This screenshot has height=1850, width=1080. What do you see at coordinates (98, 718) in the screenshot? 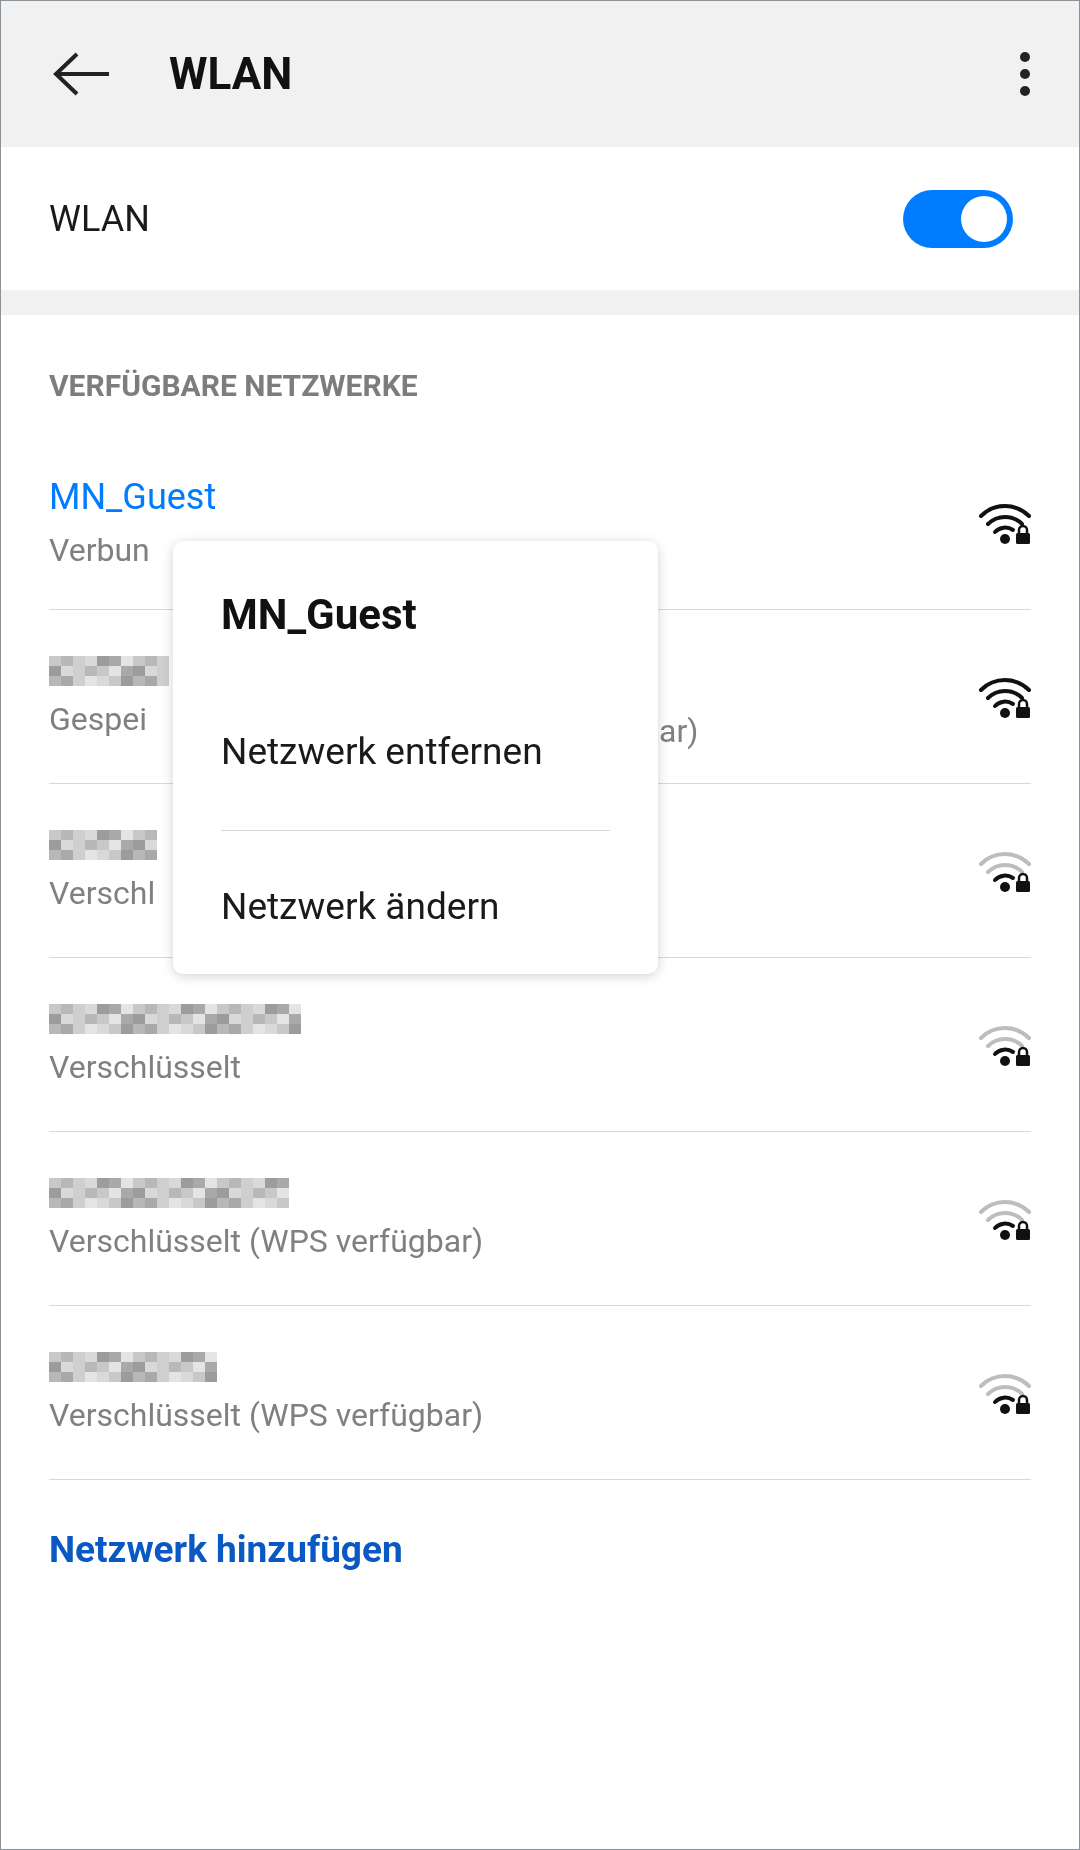
I see `network-status: Gespei` at bounding box center [98, 718].